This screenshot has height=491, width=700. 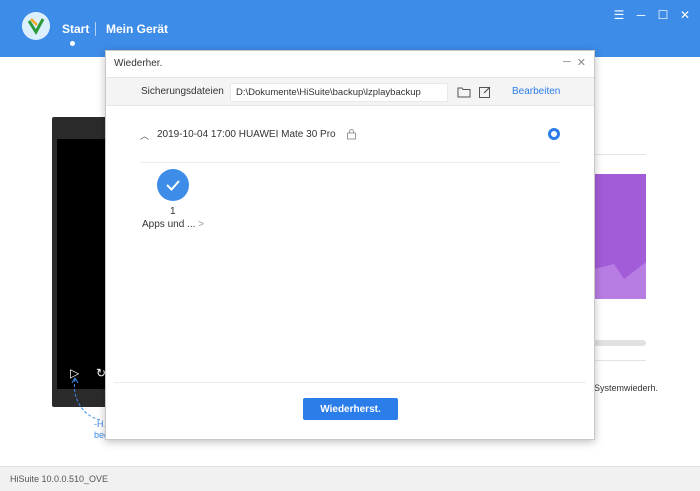 I want to click on hisuite-logo, so click(x=36, y=26).